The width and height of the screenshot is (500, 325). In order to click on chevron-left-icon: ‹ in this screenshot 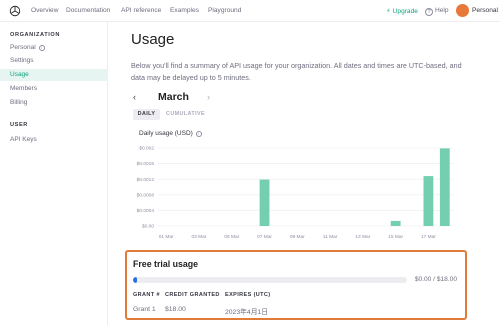, I will do `click(134, 97)`.